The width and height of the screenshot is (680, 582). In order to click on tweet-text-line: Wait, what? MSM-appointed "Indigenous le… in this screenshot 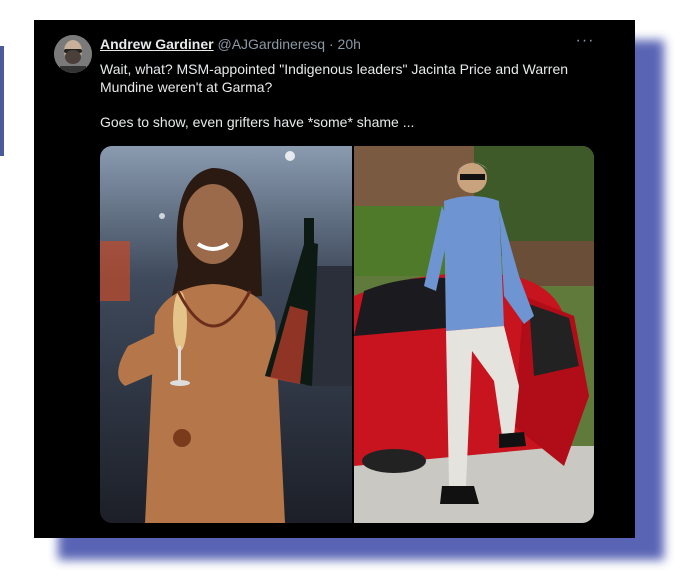, I will do `click(334, 78)`.